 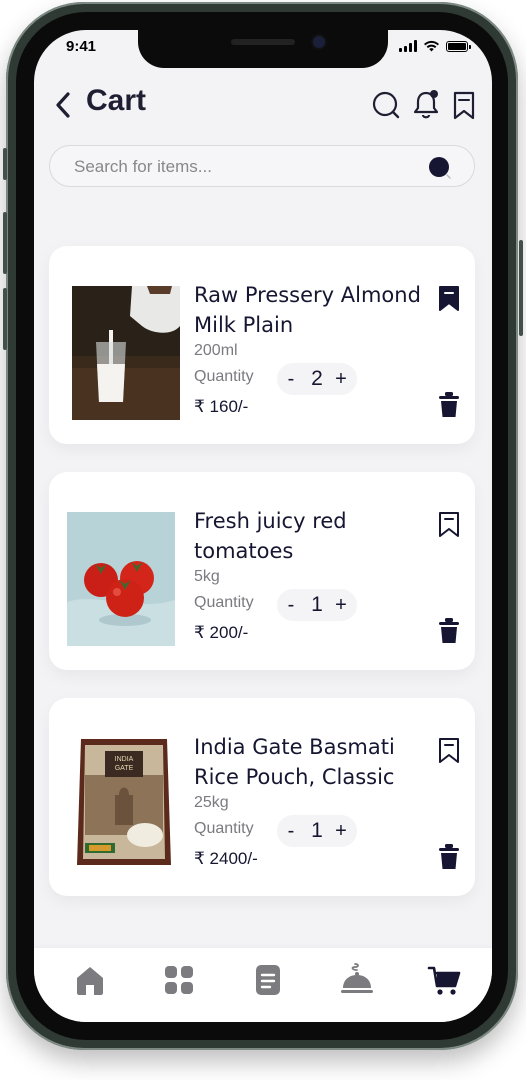 What do you see at coordinates (449, 298) in the screenshot?
I see `bookmark-filled-icon` at bounding box center [449, 298].